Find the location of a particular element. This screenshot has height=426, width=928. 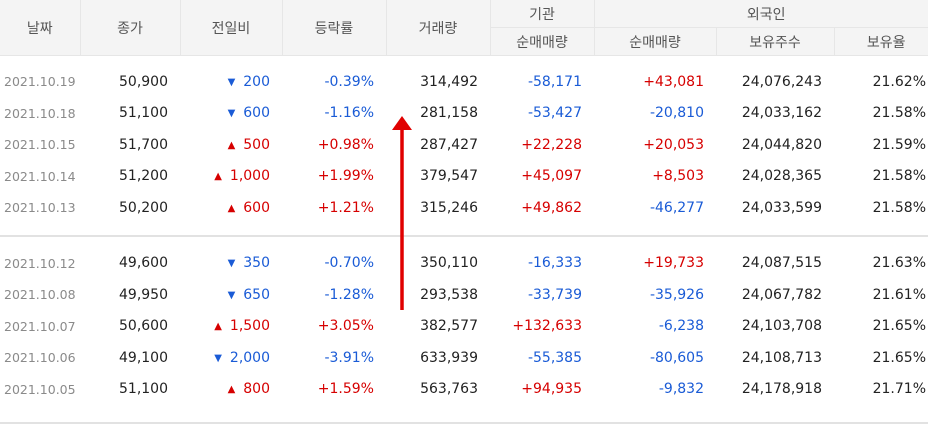

foreign-holdings-cell: 24,103,708 is located at coordinates (781, 326).